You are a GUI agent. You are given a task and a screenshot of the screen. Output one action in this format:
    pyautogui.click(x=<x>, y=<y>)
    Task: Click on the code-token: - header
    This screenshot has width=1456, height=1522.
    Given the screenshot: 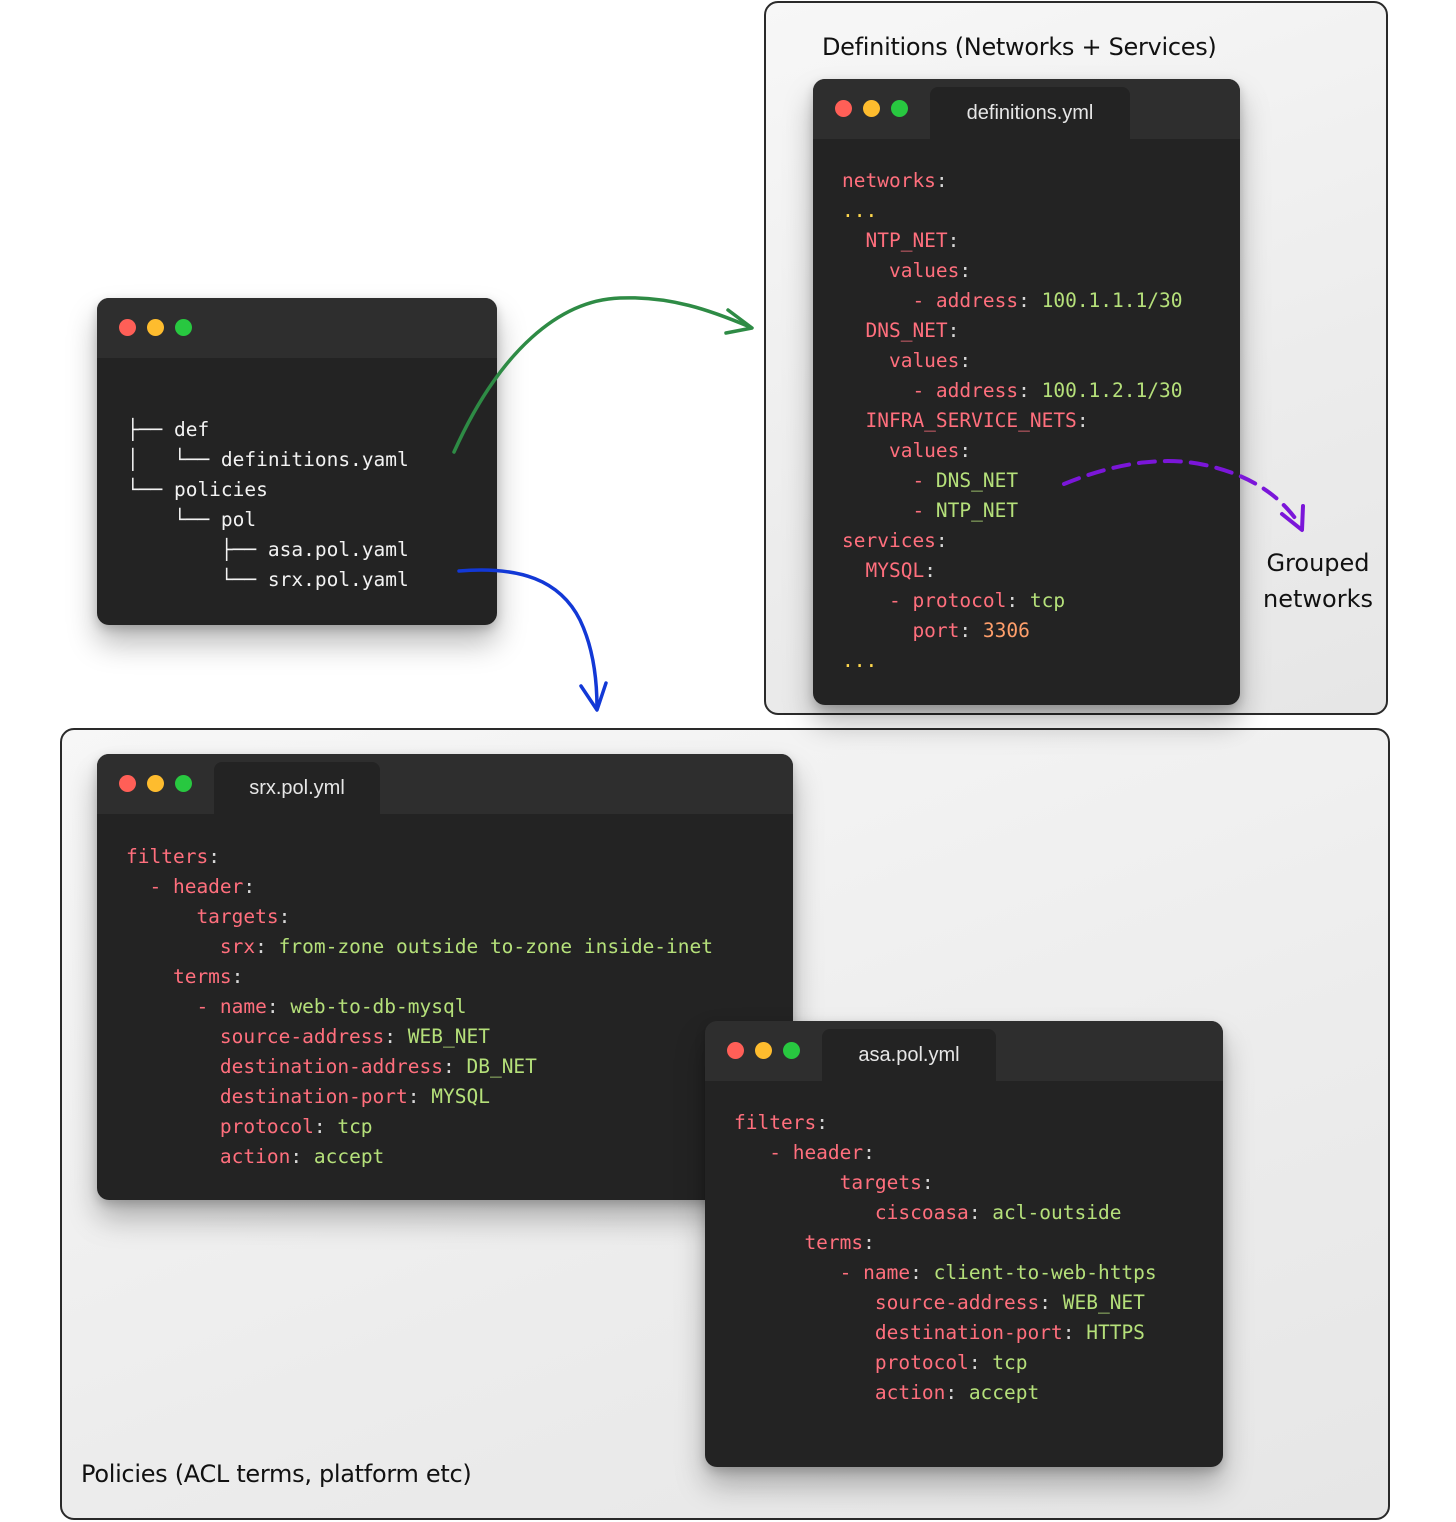 What is the action you would take?
    pyautogui.click(x=185, y=886)
    